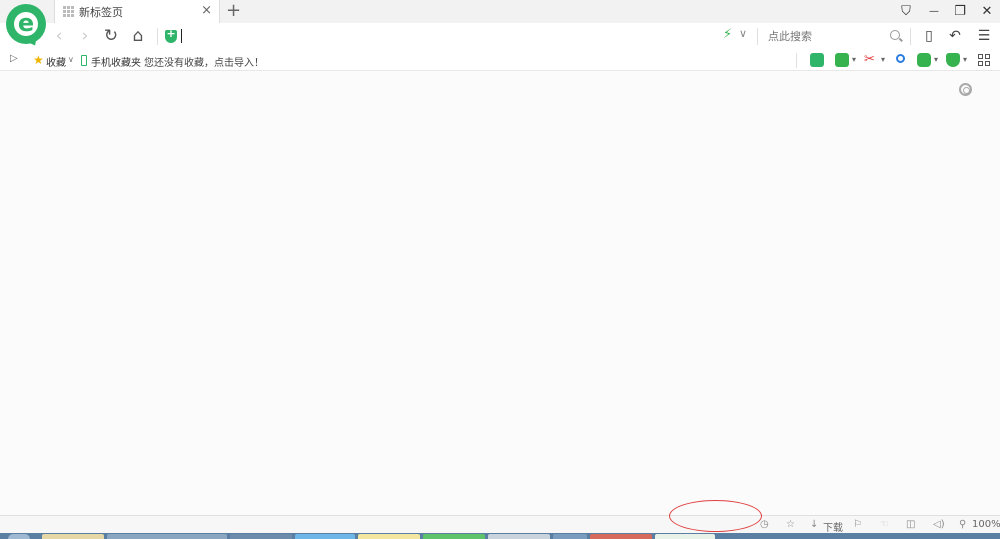 This screenshot has width=1000, height=539. What do you see at coordinates (85, 36) in the screenshot?
I see `forward-button: ›` at bounding box center [85, 36].